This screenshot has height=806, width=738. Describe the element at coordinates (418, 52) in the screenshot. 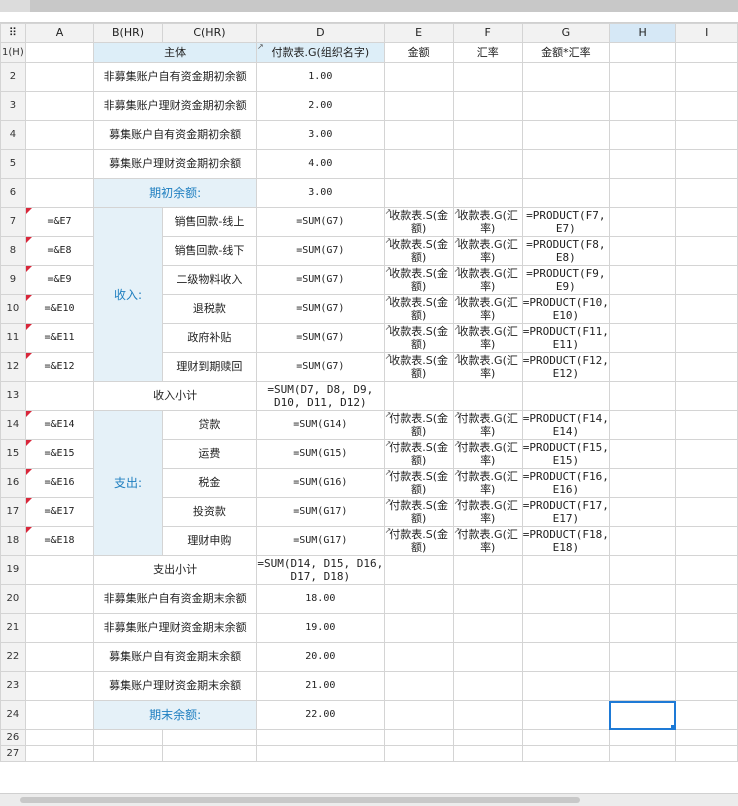

I see `header-cell-e: 金额` at that location.